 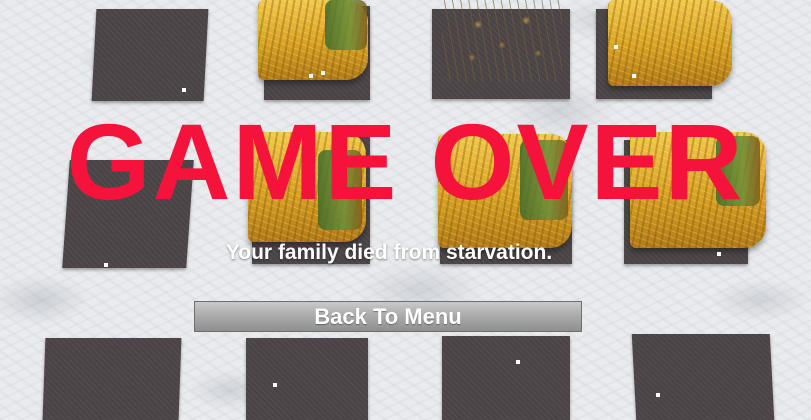 I want to click on back-to-menu-button: Back To Menu, so click(x=388, y=316).